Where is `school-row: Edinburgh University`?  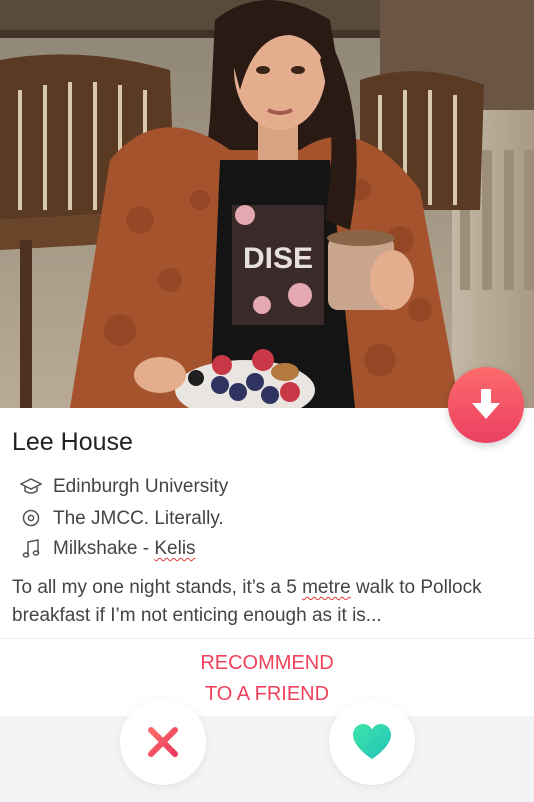
school-row: Edinburgh University is located at coordinates (123, 487).